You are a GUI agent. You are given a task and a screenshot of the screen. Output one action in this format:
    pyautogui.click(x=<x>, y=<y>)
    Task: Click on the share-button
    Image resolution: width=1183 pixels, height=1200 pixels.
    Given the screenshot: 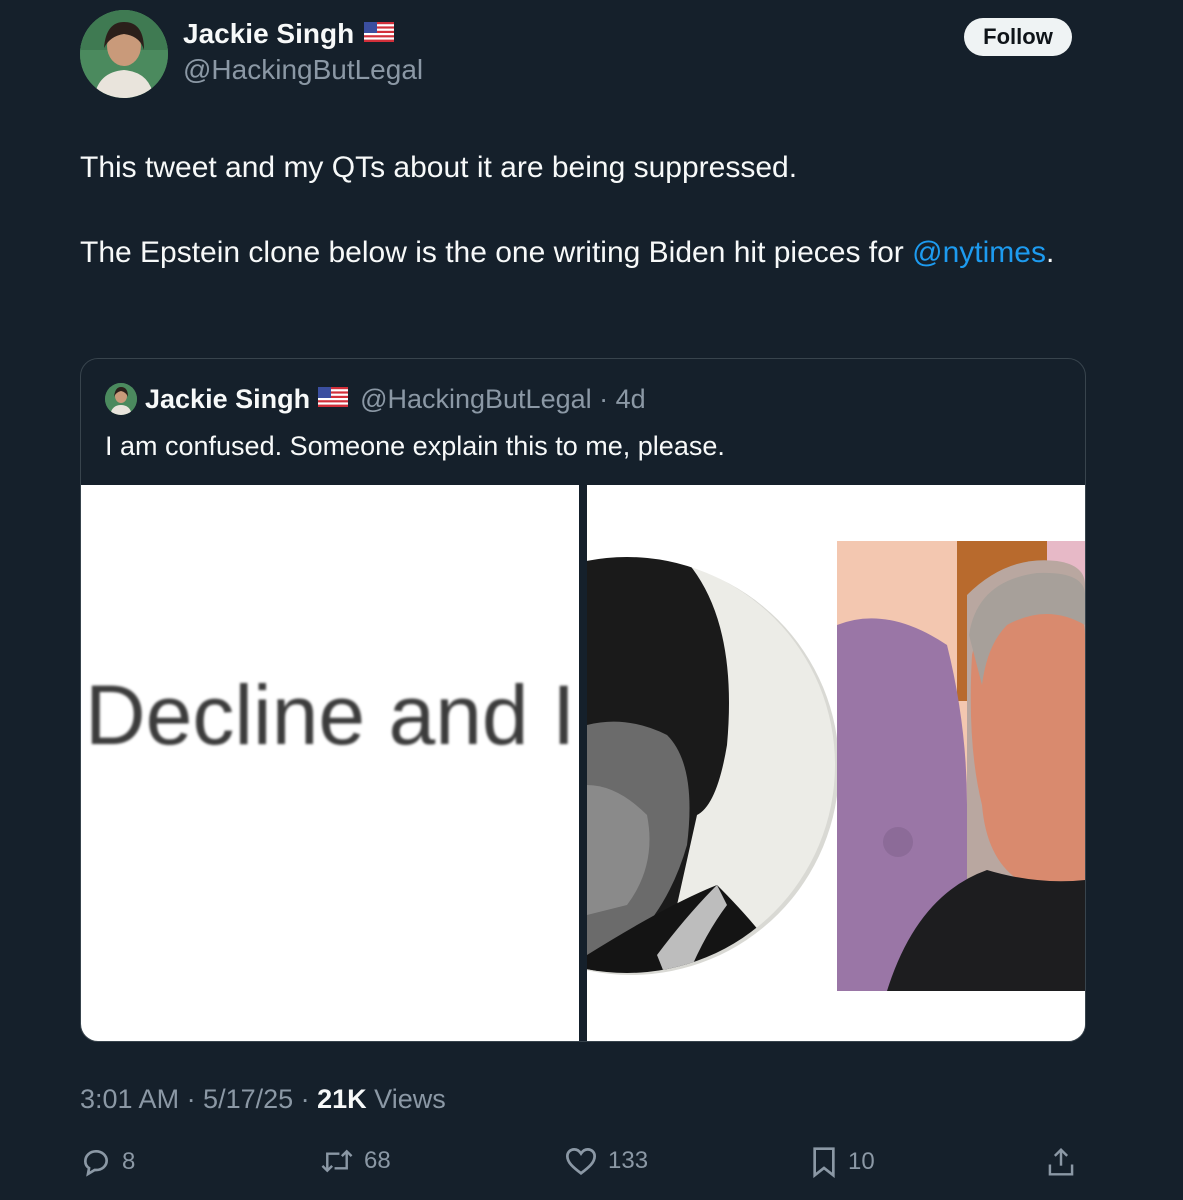 What is the action you would take?
    pyautogui.click(x=1061, y=1162)
    